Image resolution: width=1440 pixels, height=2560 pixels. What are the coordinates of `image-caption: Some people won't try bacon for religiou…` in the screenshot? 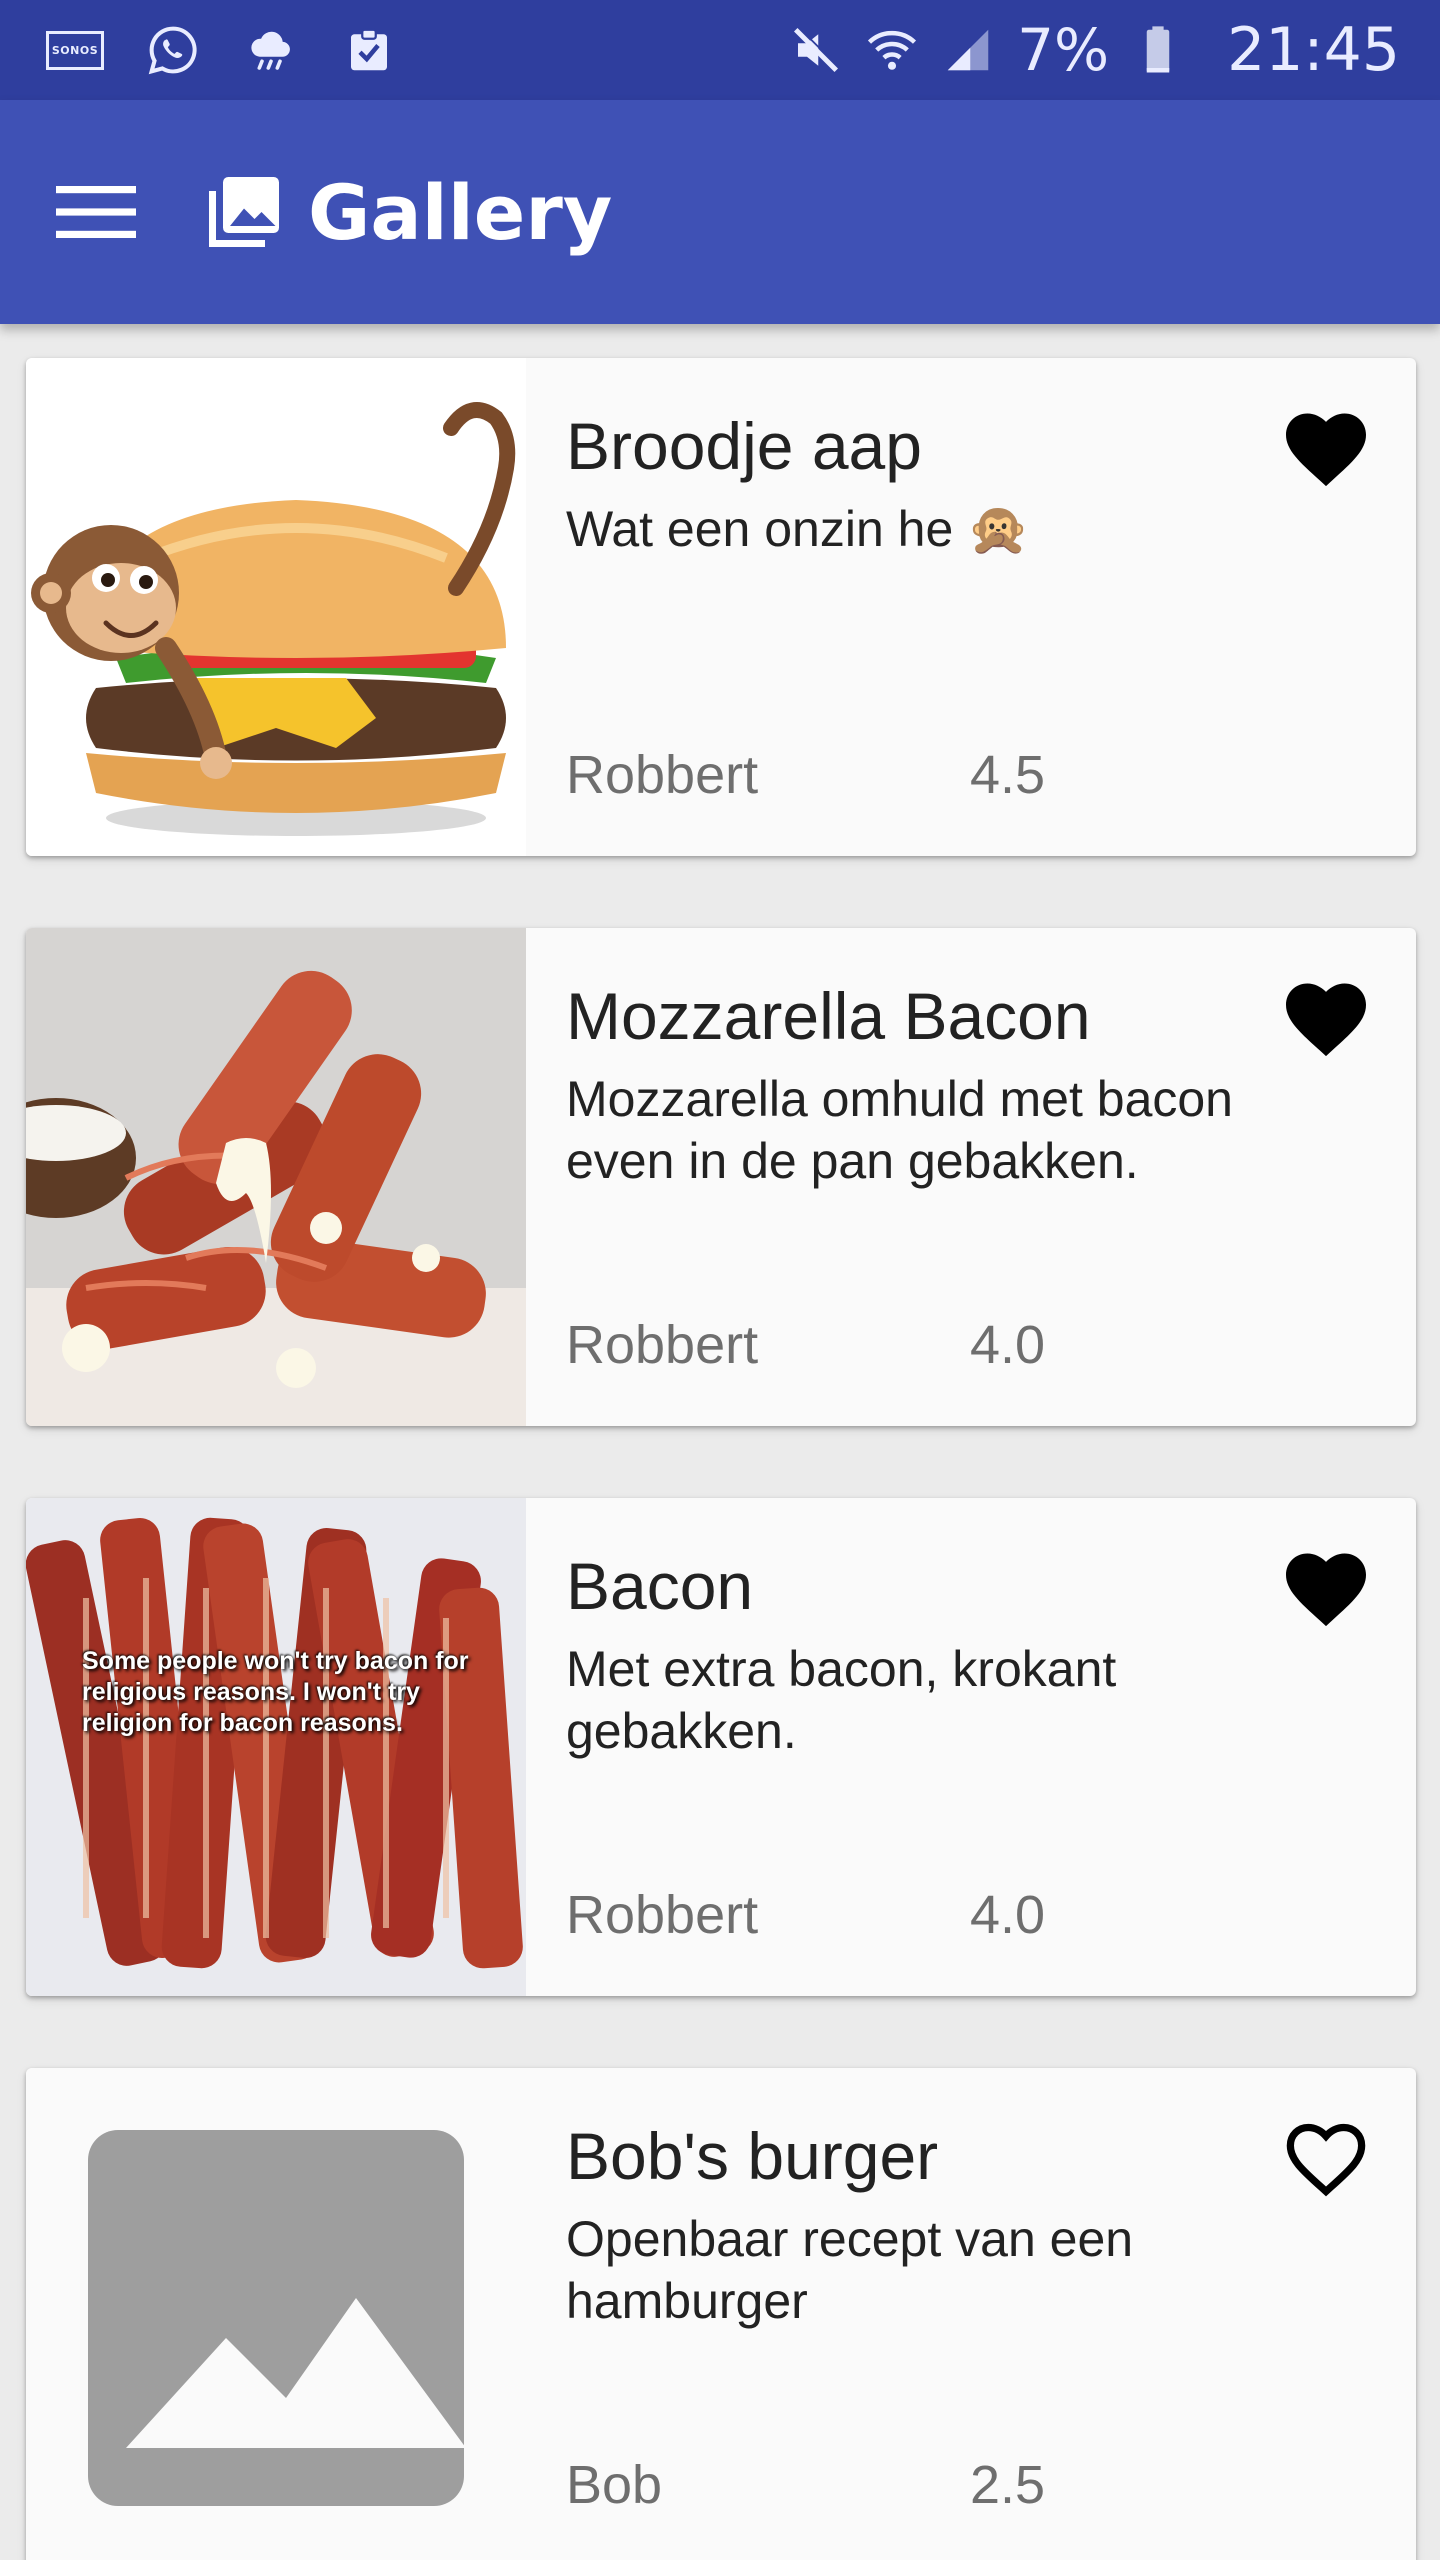 It's located at (275, 1692).